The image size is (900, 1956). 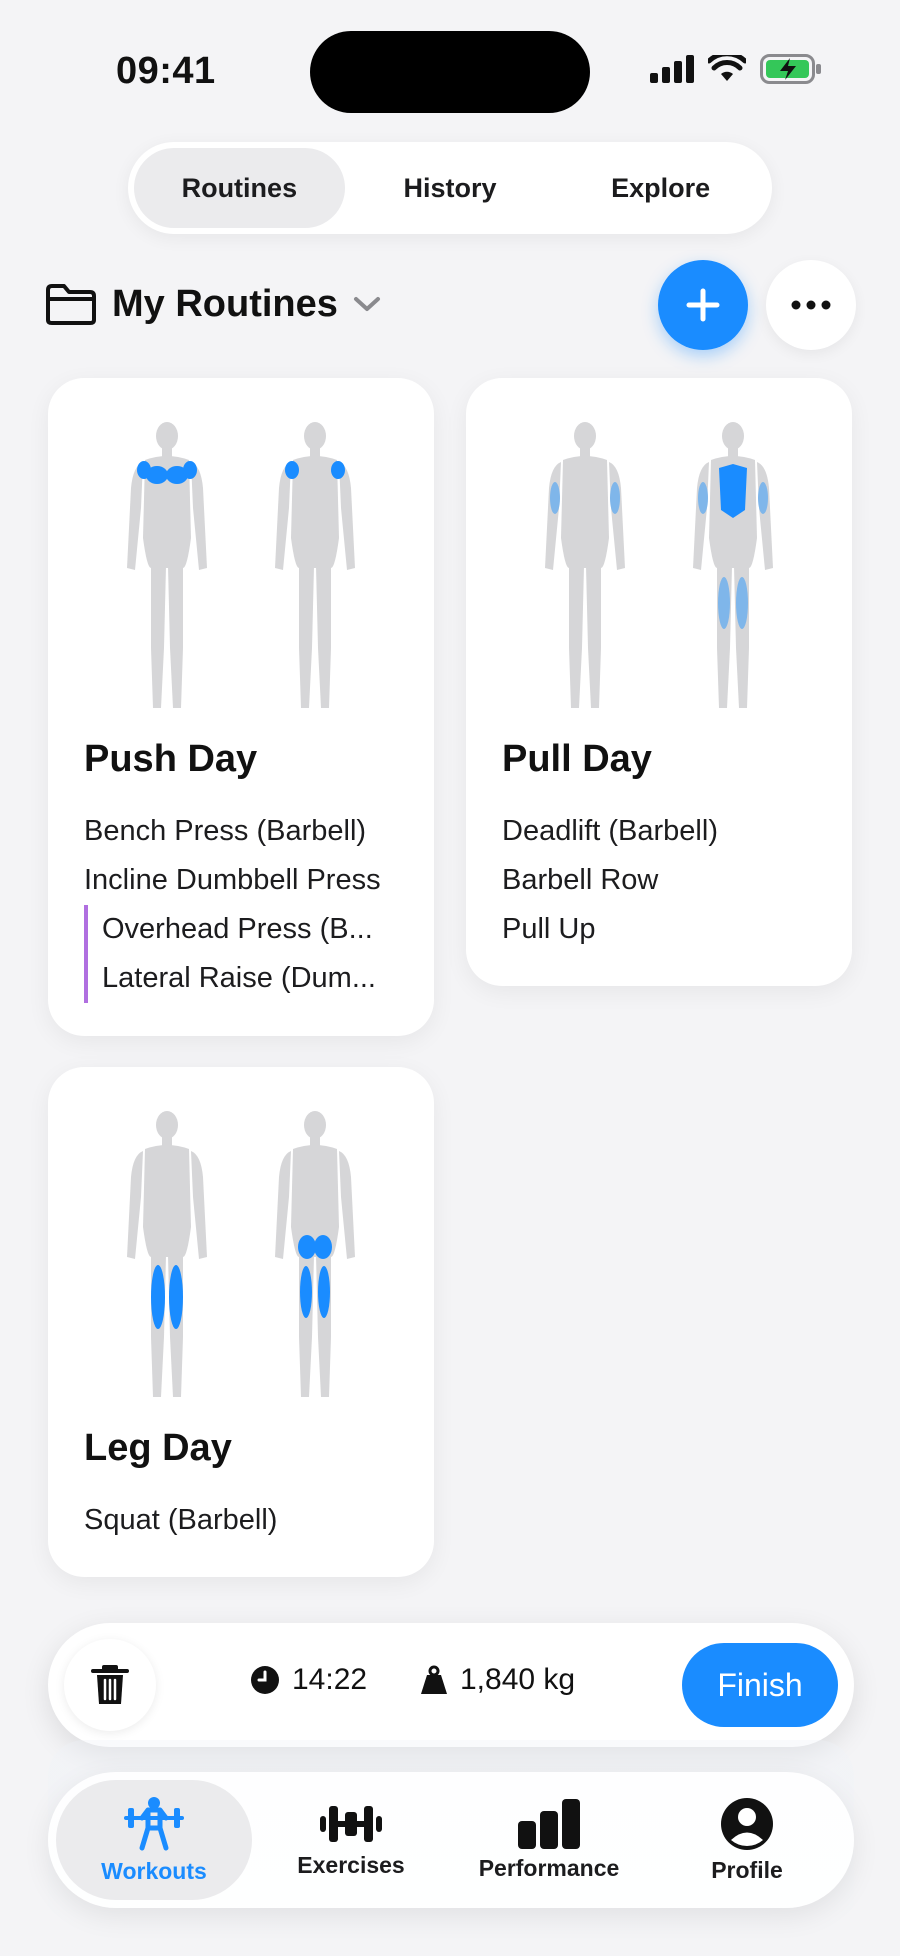 I want to click on weightlifter-icon, so click(x=154, y=1823).